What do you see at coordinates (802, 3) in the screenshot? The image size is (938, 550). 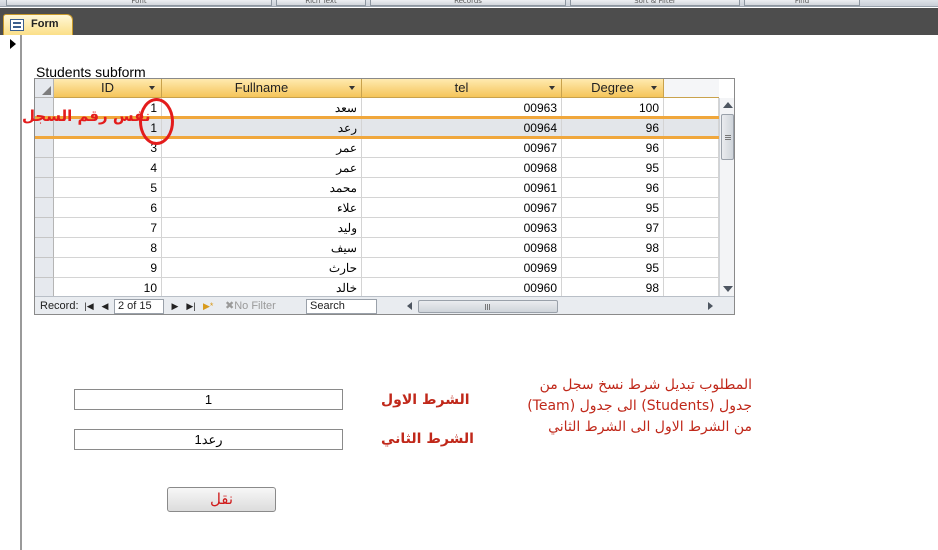 I see `ribbon-group-find: Find` at bounding box center [802, 3].